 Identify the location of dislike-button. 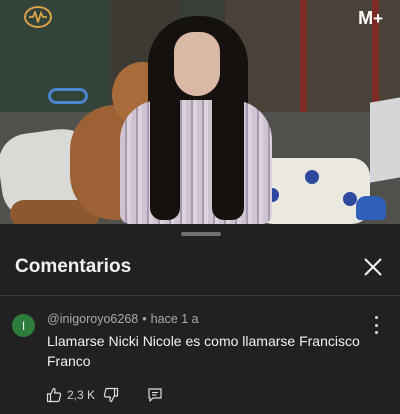
(111, 395).